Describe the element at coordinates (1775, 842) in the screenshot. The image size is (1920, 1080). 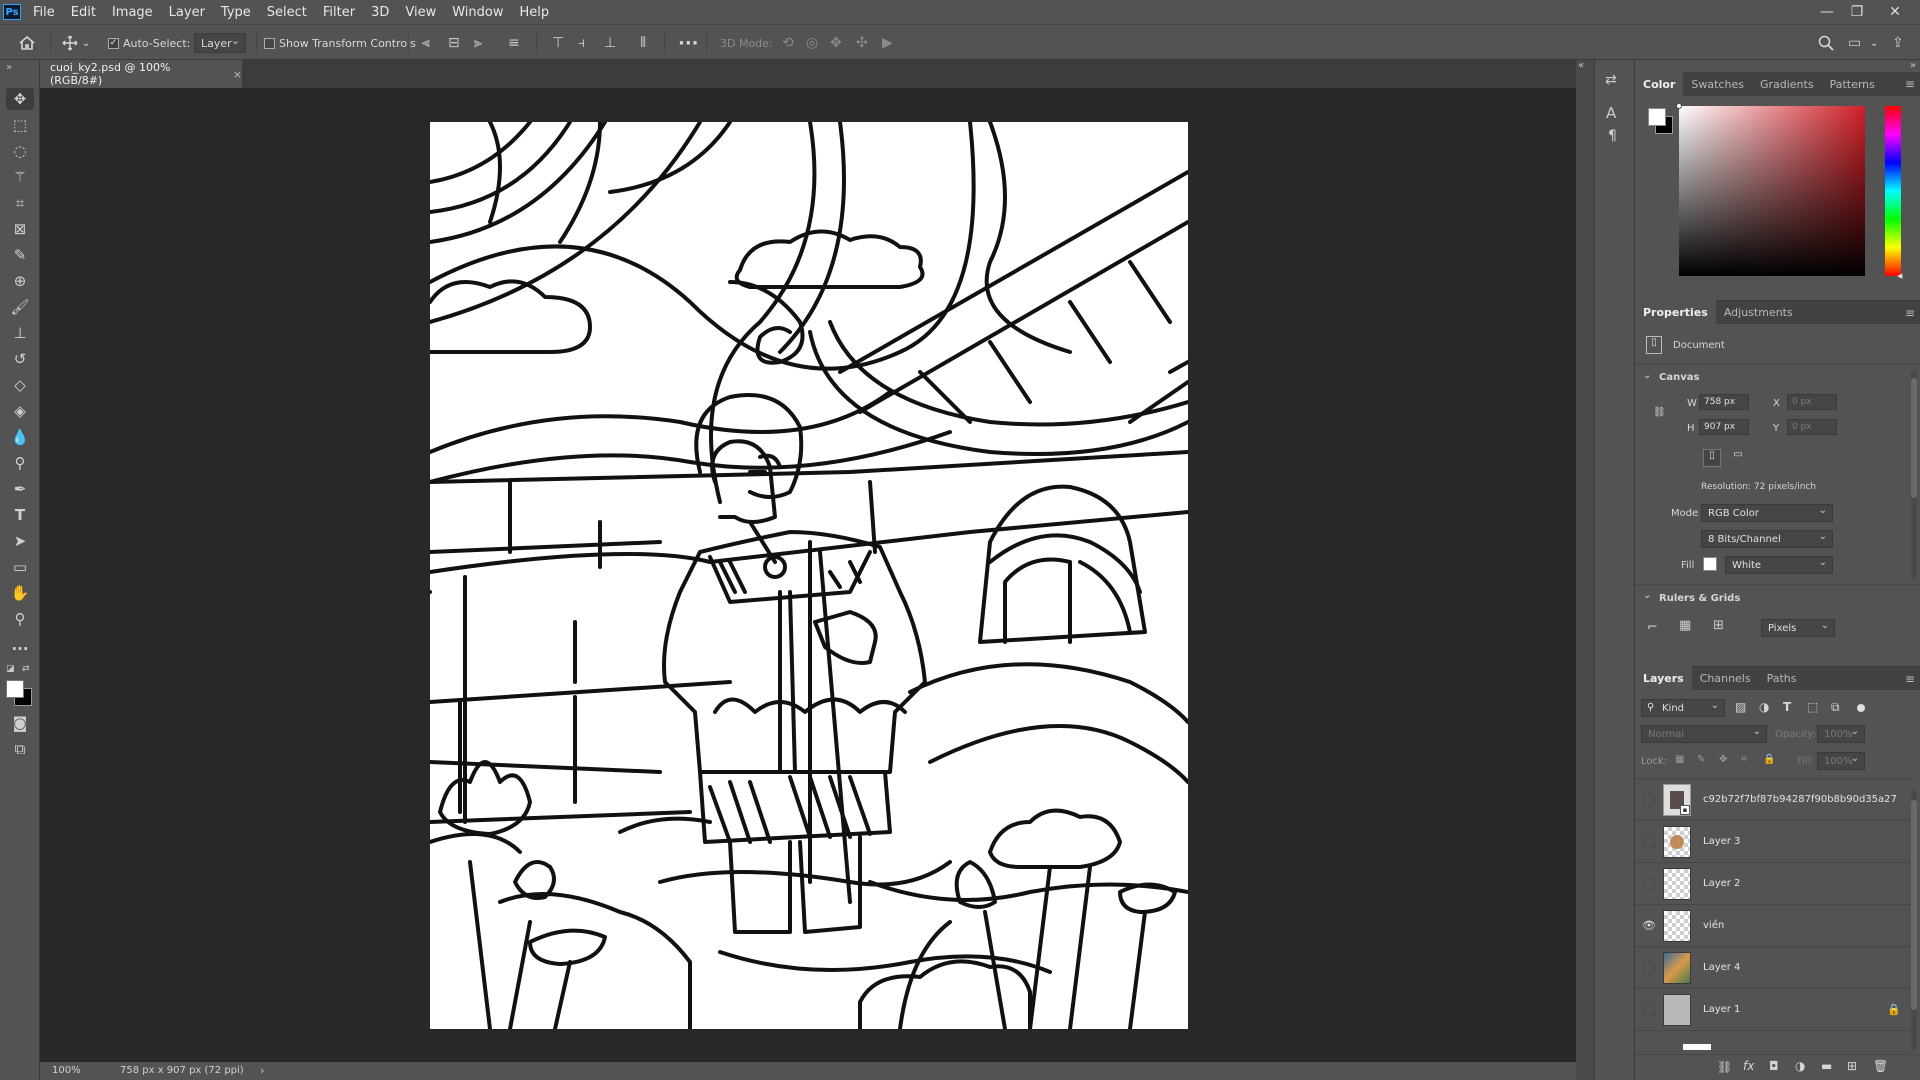
I see `layer-row: Layer 3` at that location.